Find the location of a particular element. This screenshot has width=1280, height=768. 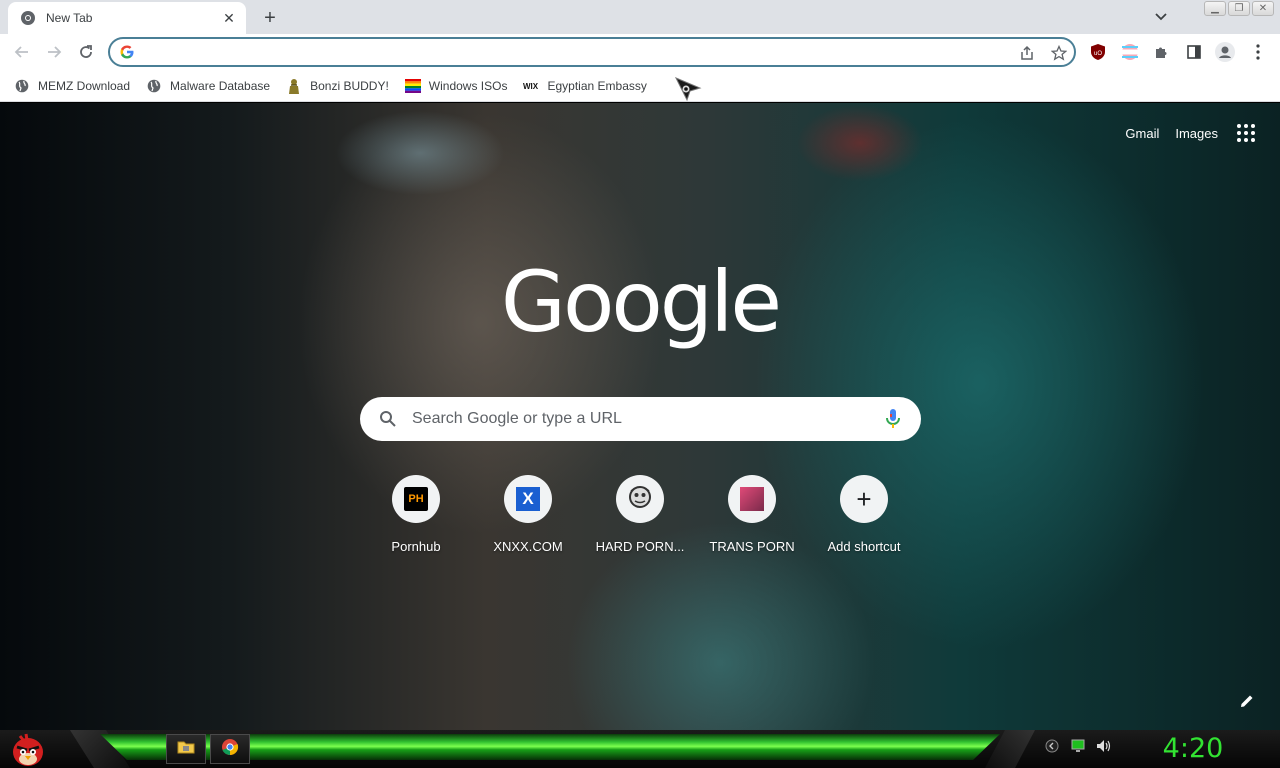

shortcut-xnxx: X XNXX.COM is located at coordinates (528, 520).